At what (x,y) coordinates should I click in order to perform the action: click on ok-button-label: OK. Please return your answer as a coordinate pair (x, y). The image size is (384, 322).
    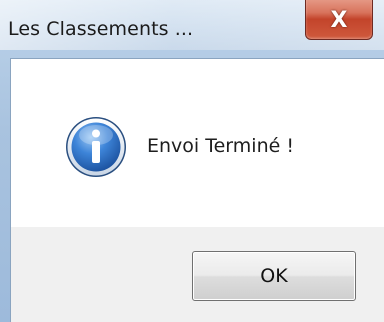
    Looking at the image, I should click on (274, 276).